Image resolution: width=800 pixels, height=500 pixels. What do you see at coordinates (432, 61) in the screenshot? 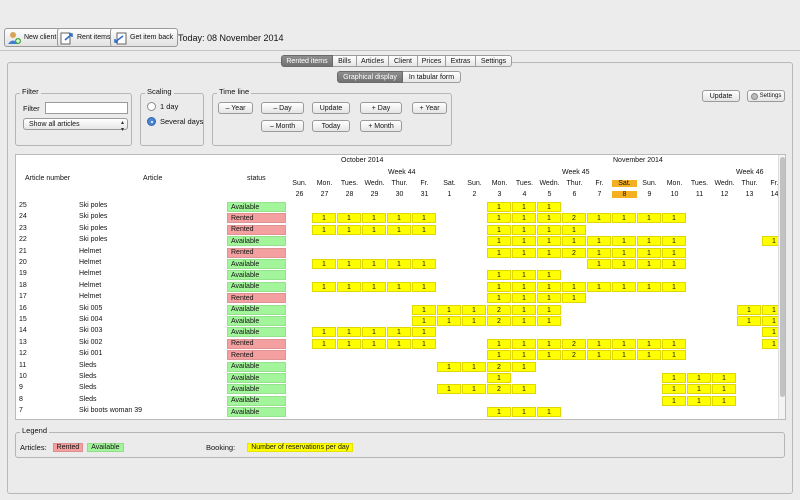
I see `tab-prices: Prices` at bounding box center [432, 61].